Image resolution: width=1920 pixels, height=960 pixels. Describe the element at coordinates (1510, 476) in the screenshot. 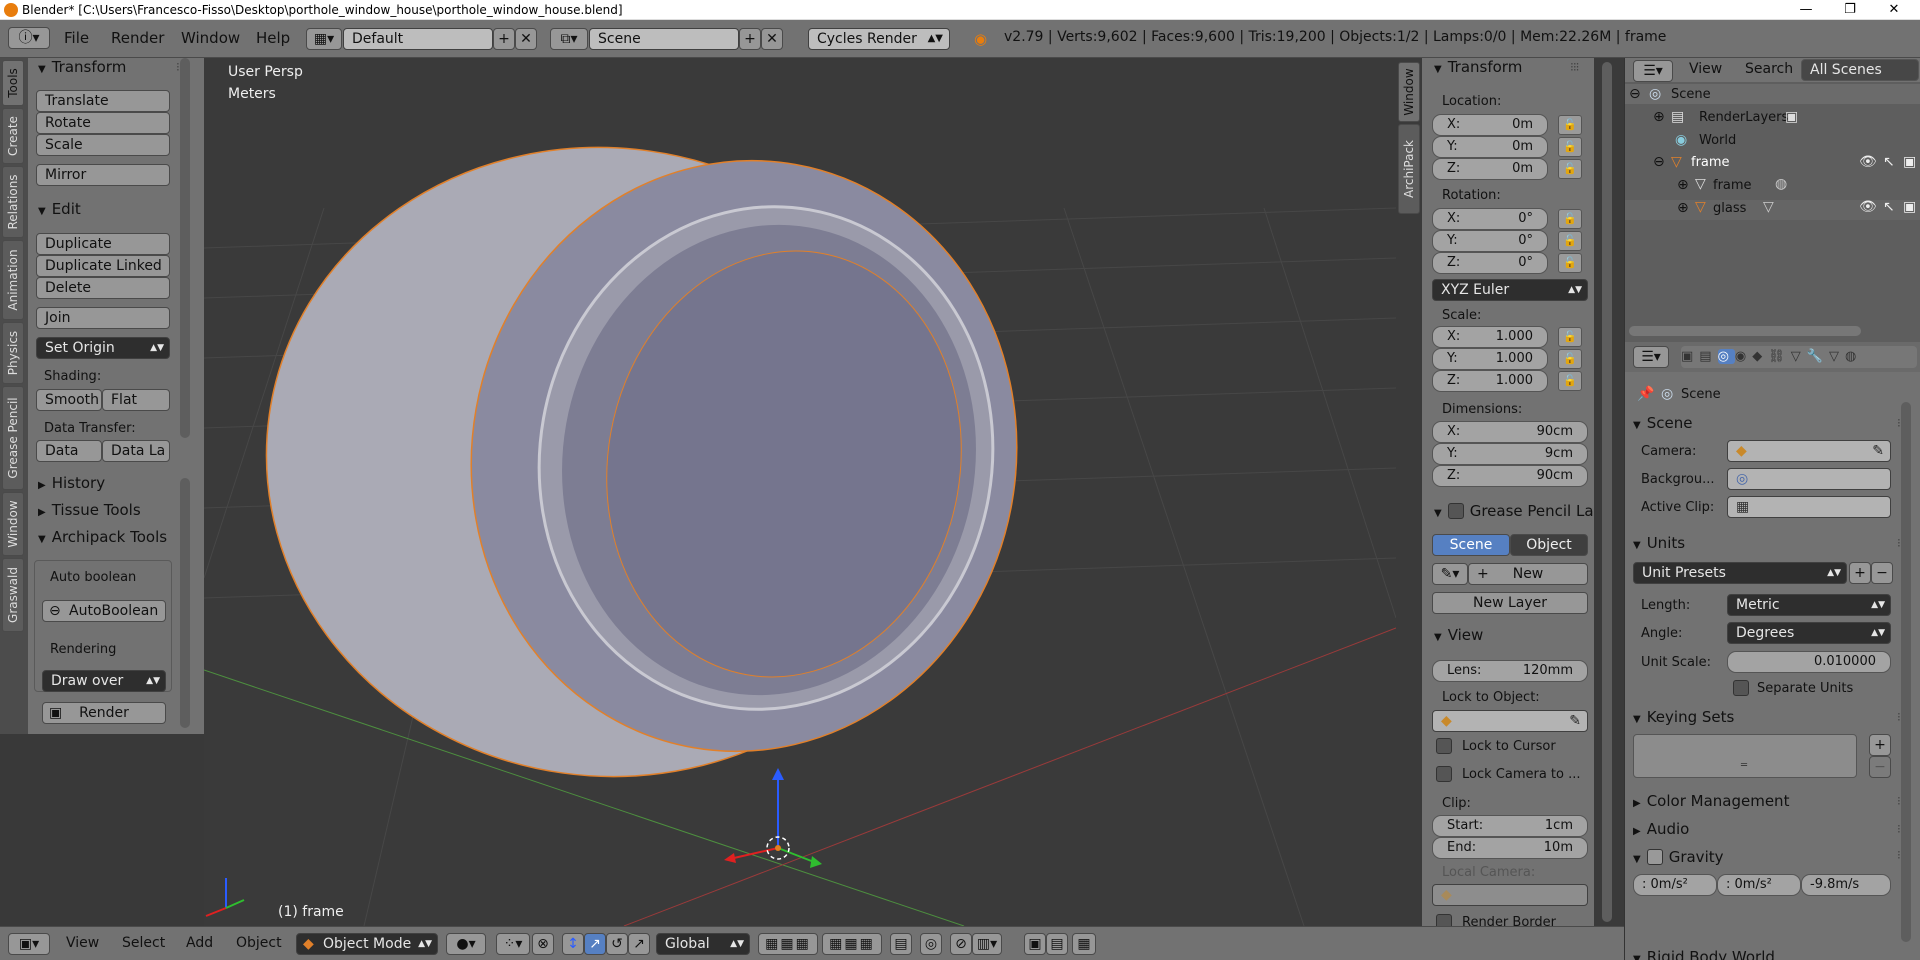

I see `dimension-z-field: Z: 90cm` at that location.